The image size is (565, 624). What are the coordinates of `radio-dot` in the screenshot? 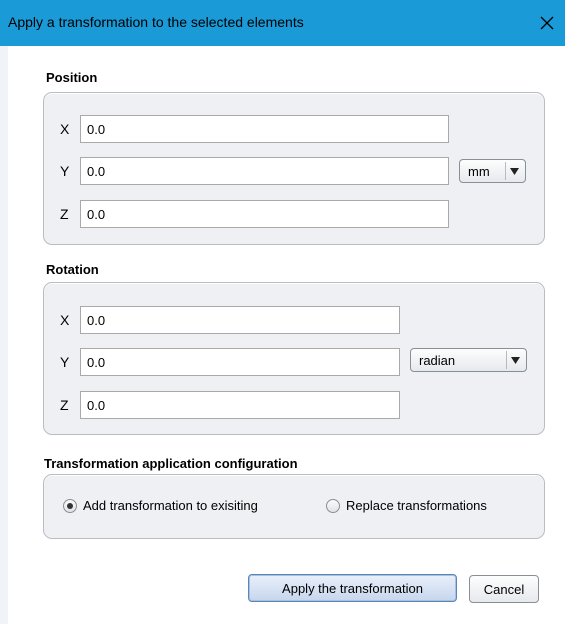 It's located at (70, 505).